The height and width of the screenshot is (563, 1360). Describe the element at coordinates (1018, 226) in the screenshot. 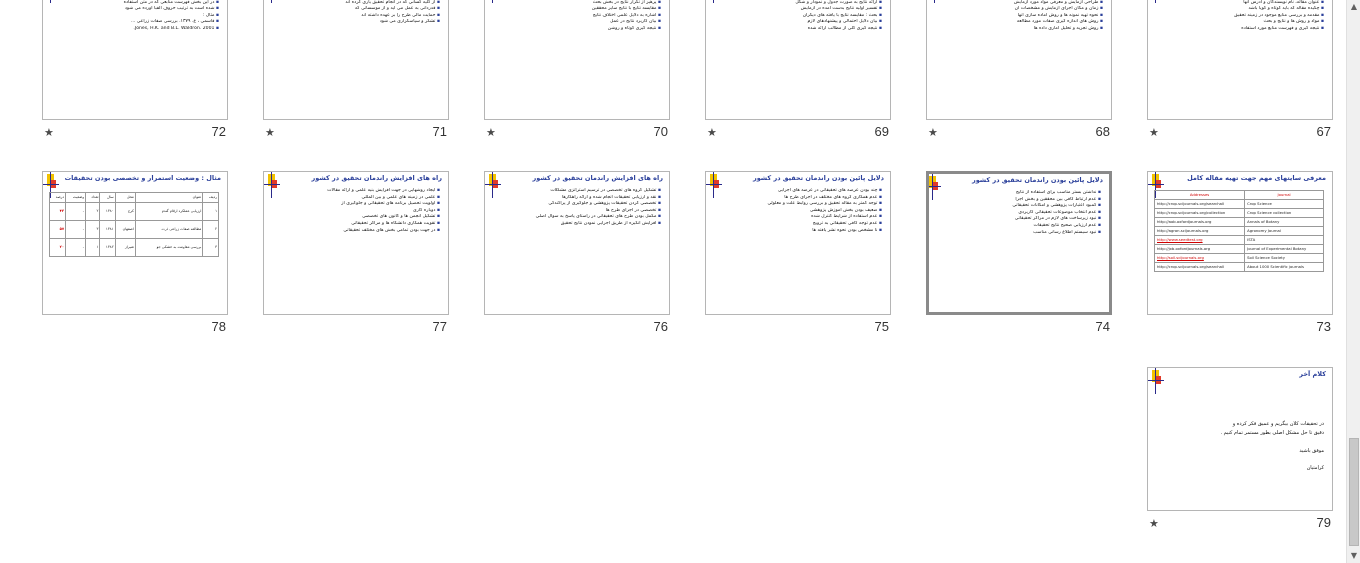

I see `slide-text-line: عدم ارزیابی صحیح نتایج تحقیقات` at that location.